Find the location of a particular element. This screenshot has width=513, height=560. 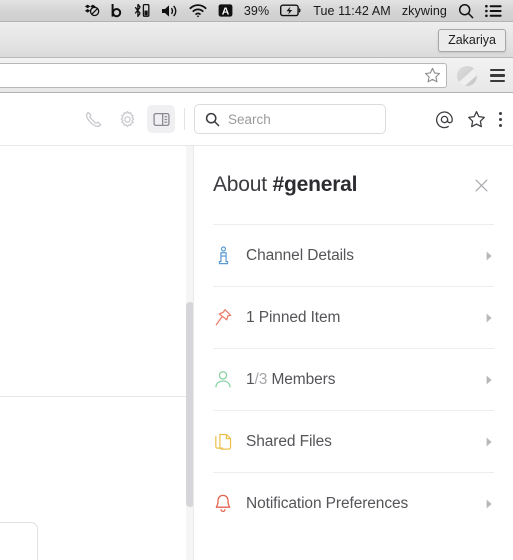

members-count: 1 is located at coordinates (250, 379).